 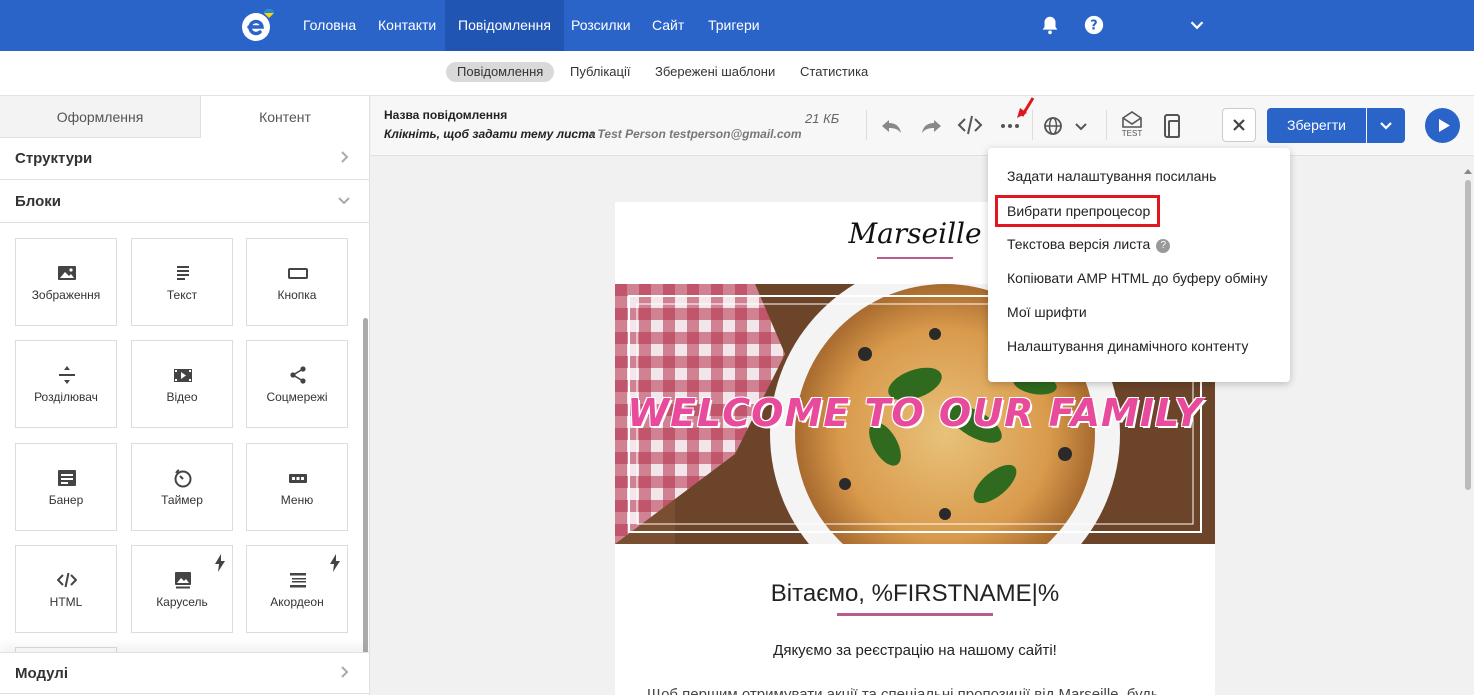 What do you see at coordinates (182, 282) in the screenshot?
I see `block-text: Текст` at bounding box center [182, 282].